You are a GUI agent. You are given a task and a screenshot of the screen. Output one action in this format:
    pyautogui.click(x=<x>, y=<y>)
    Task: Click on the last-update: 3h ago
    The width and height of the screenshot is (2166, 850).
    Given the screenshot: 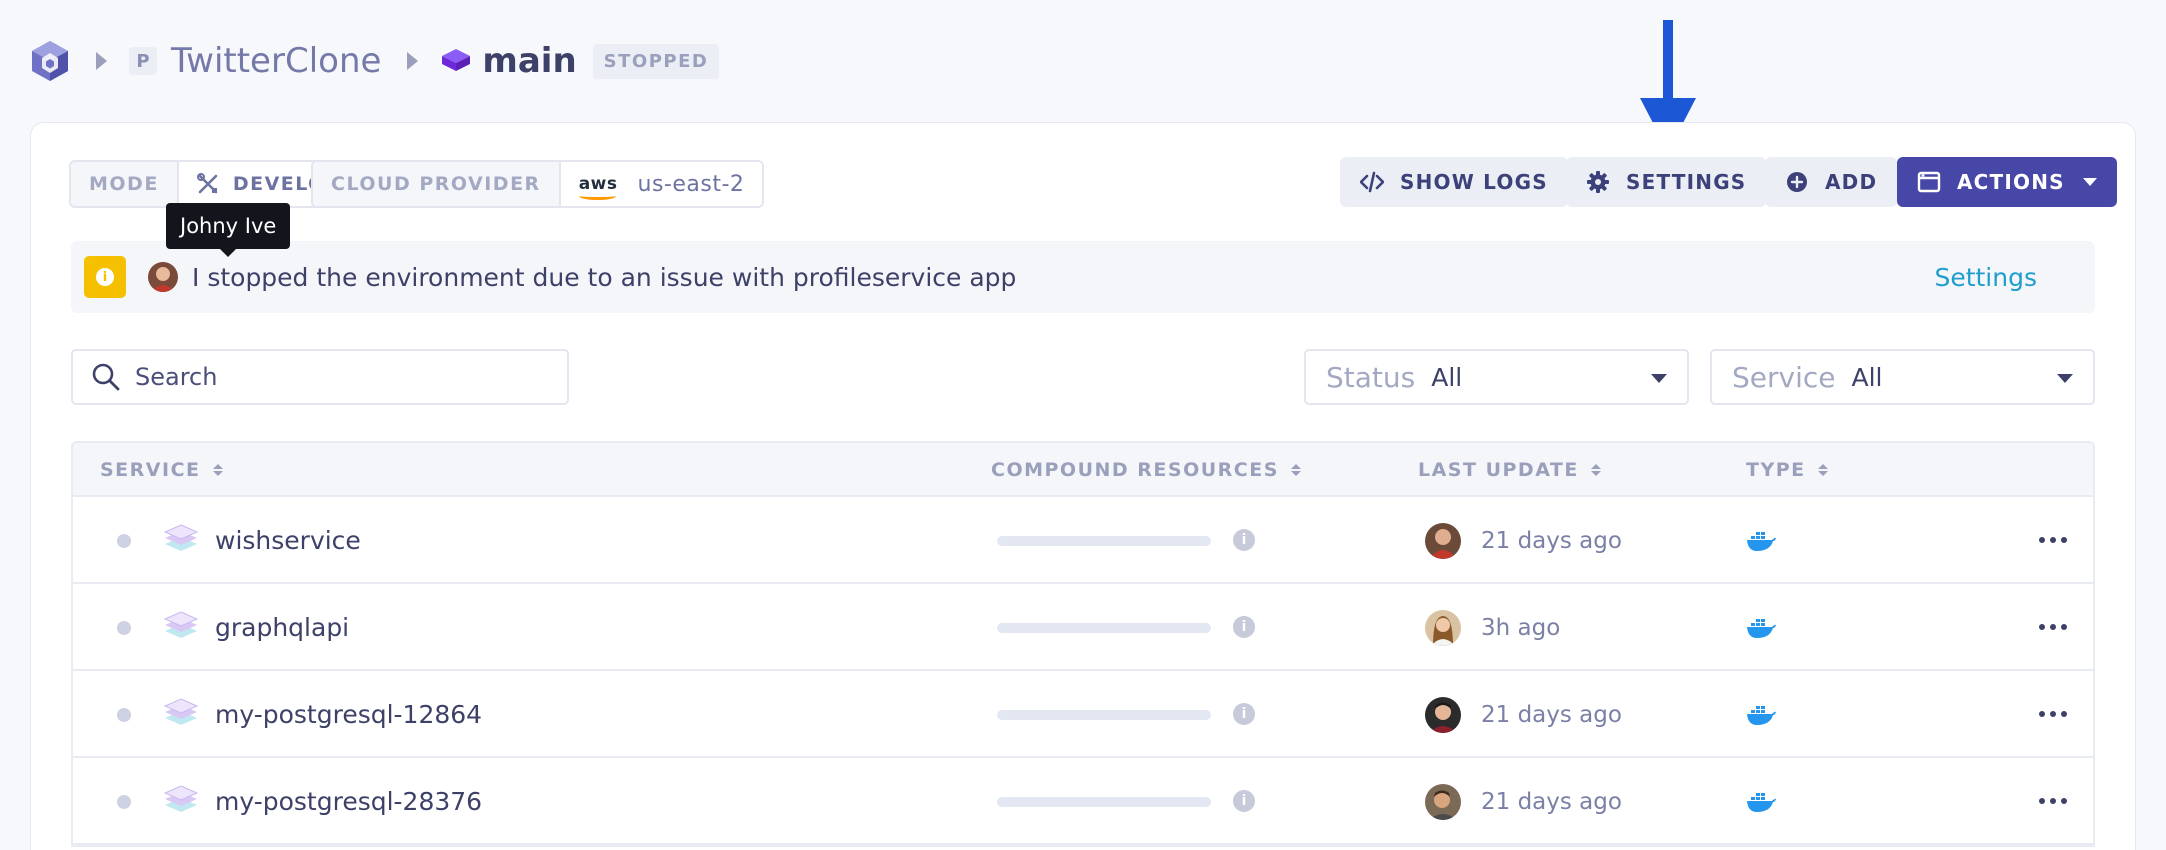 What is the action you would take?
    pyautogui.click(x=1521, y=627)
    